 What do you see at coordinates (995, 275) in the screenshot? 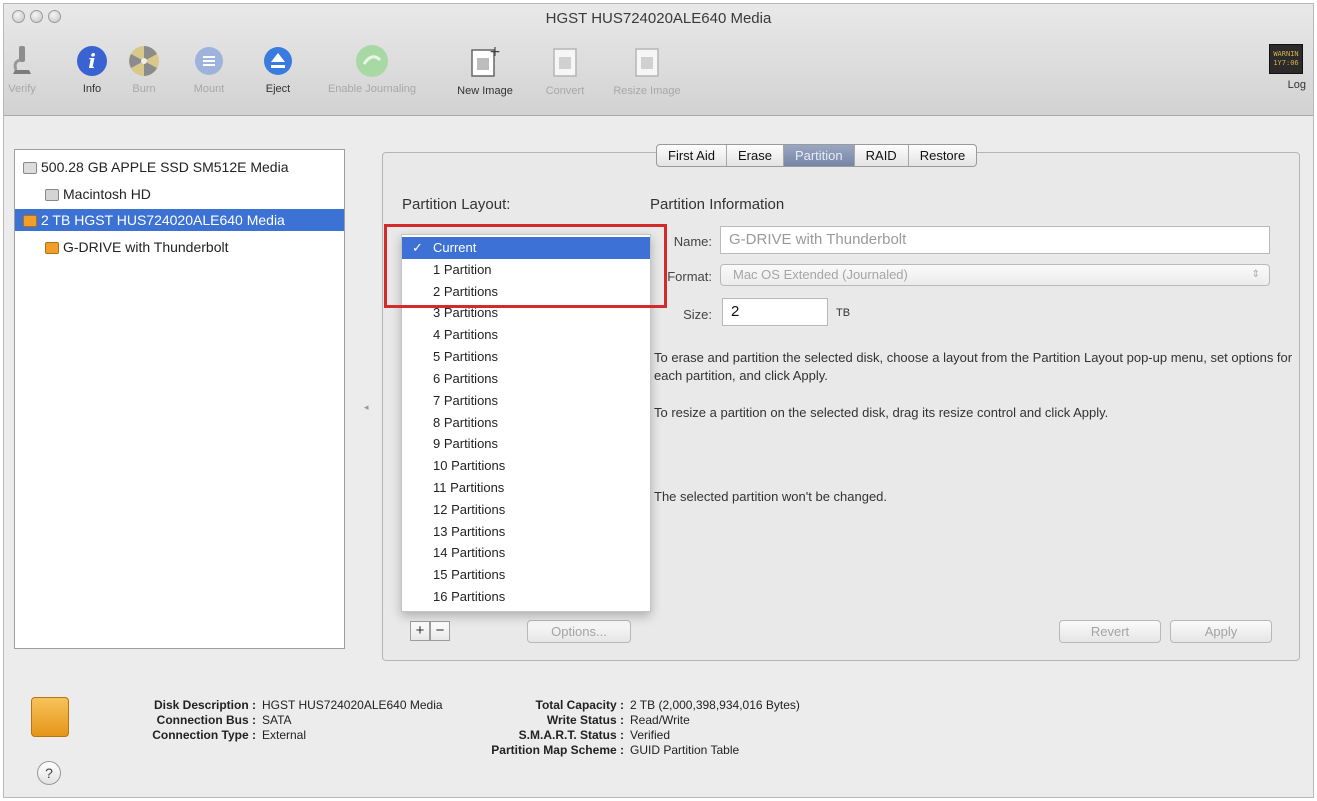
I see `format-select: Mac OS Extended (Journaled) ⇕` at bounding box center [995, 275].